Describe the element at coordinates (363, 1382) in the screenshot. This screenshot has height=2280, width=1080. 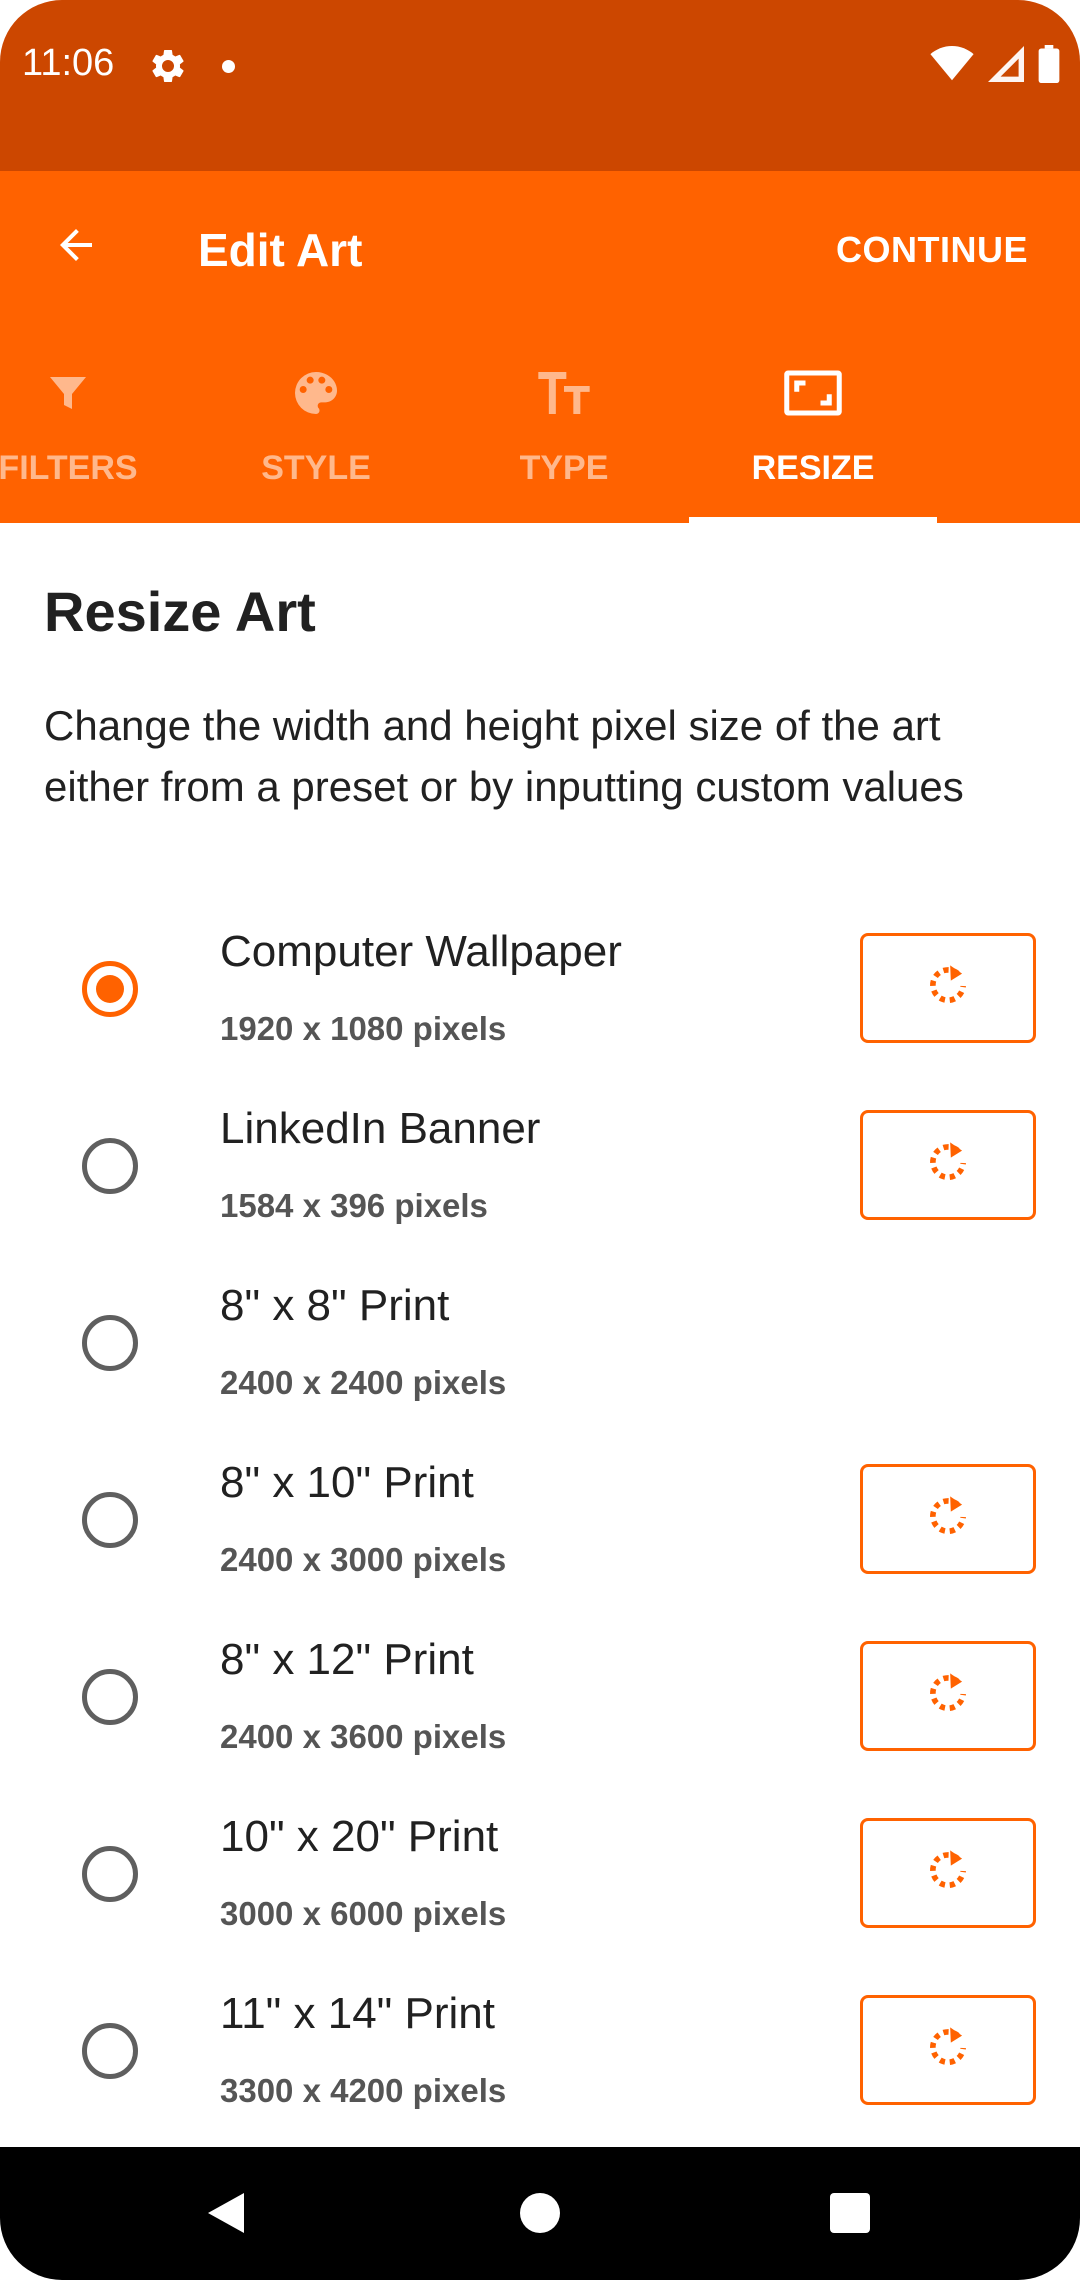
I see `preset-size: 2400 x 2400 pixels` at that location.